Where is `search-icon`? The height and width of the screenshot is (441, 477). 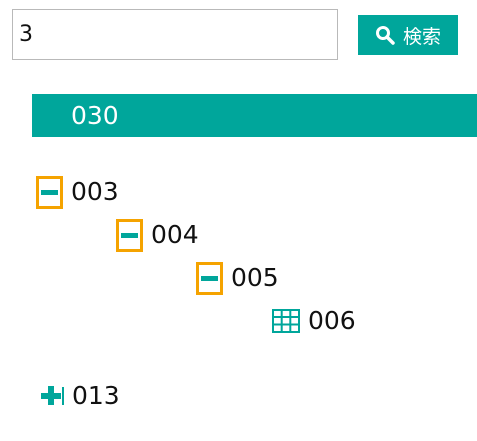
search-icon is located at coordinates (385, 35).